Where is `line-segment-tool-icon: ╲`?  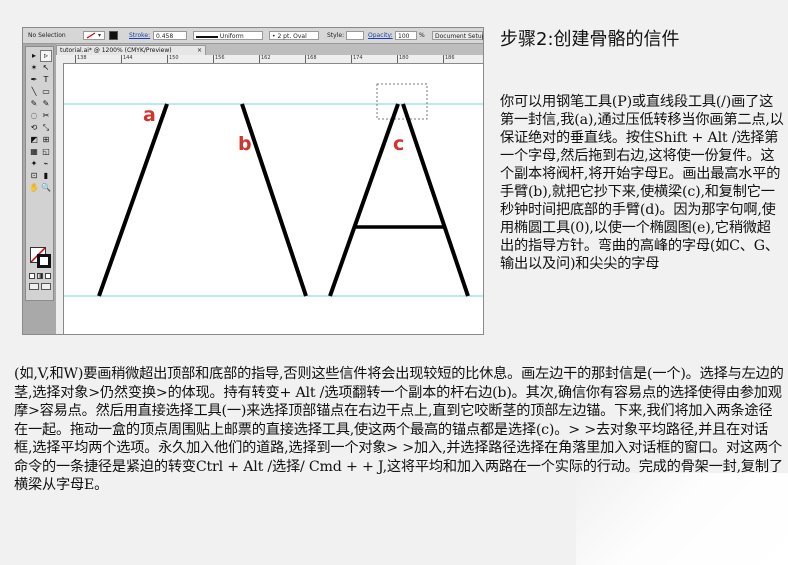 line-segment-tool-icon: ╲ is located at coordinates (34, 92).